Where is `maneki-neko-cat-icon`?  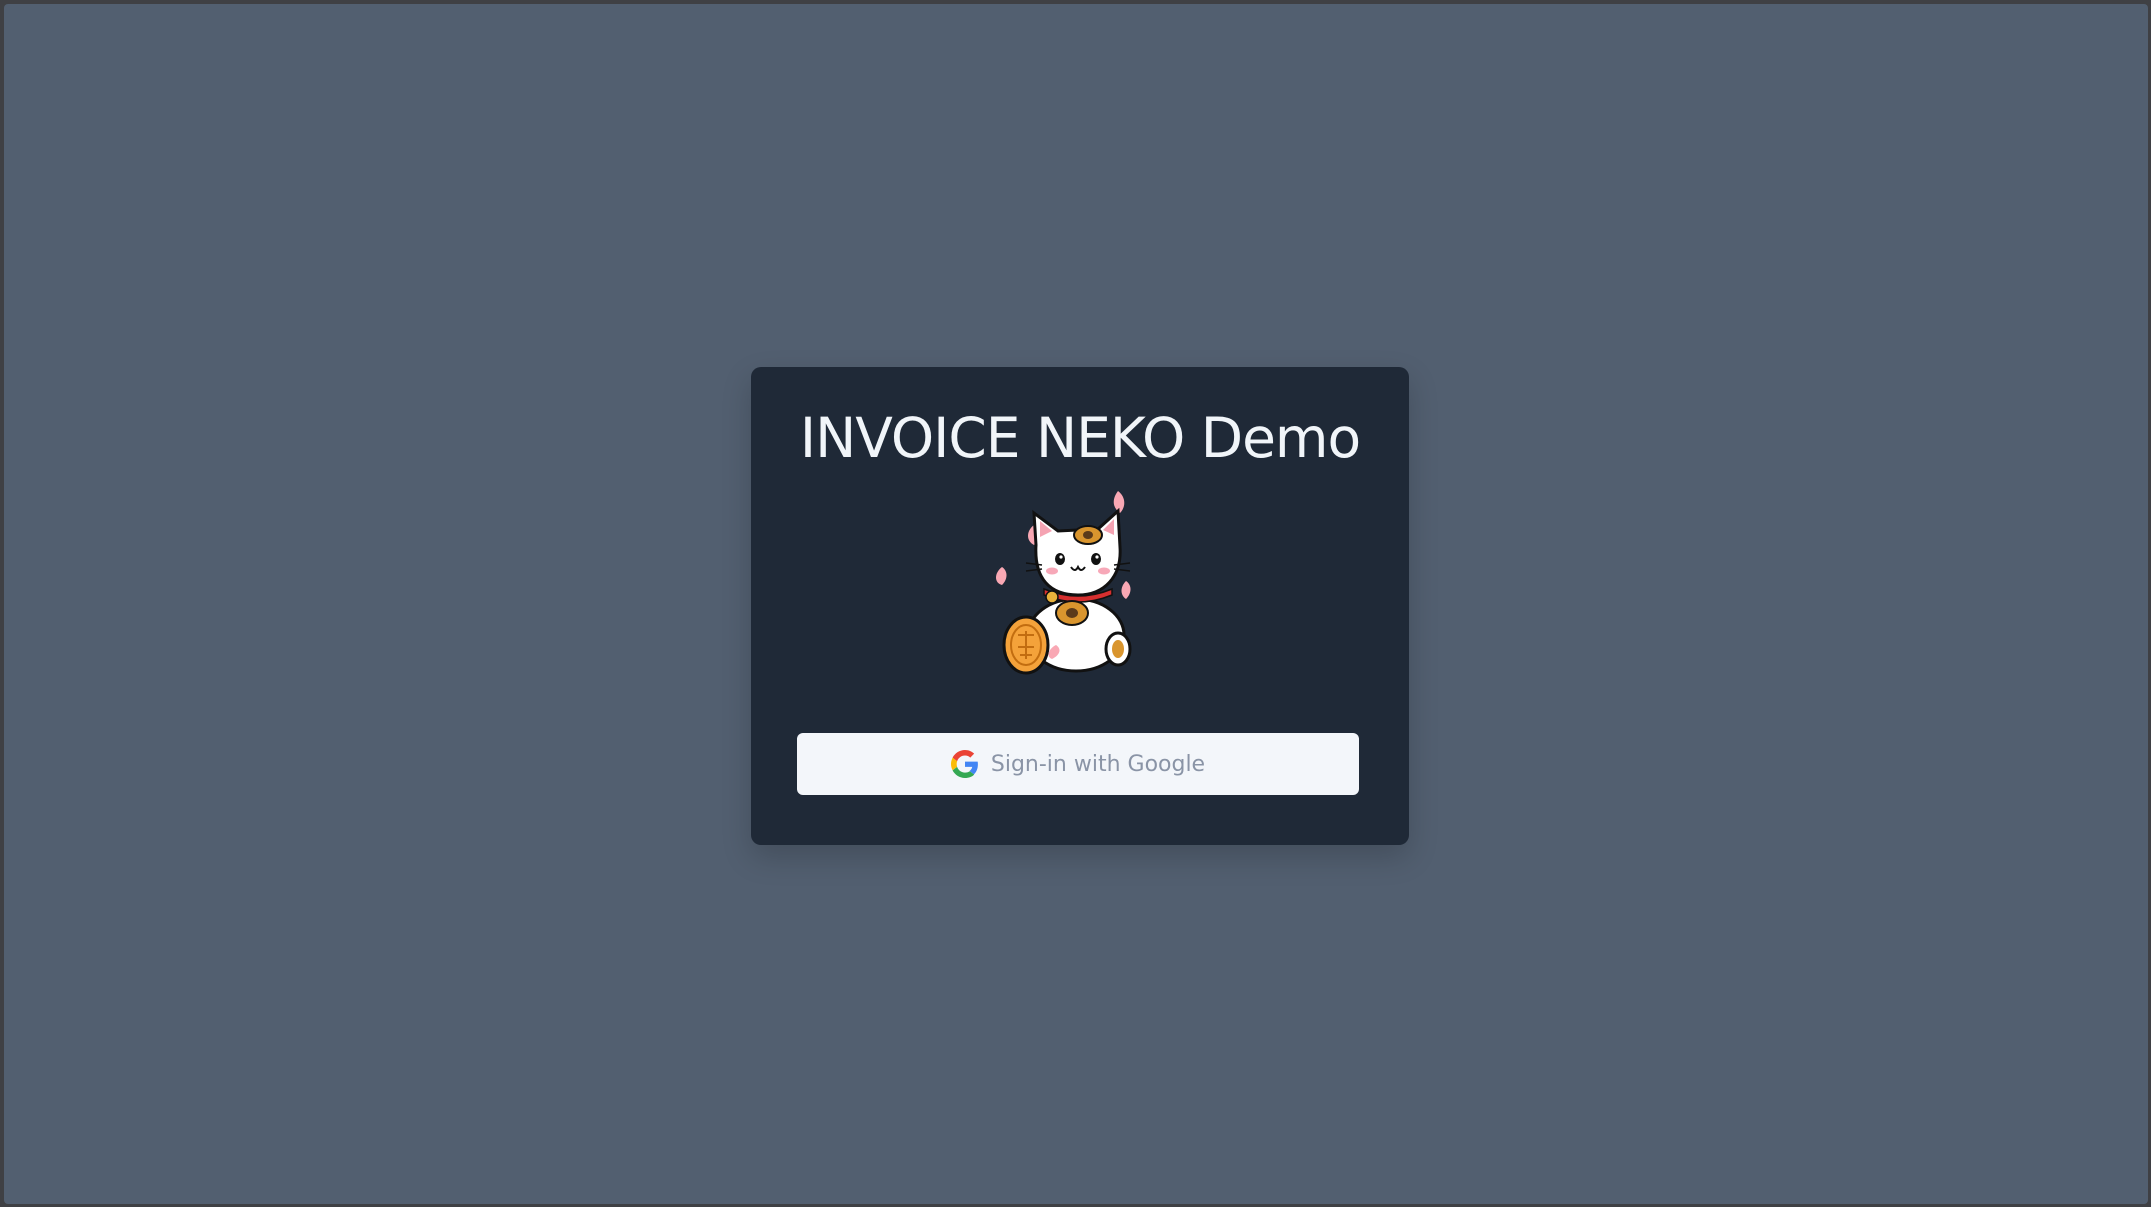 maneki-neko-cat-icon is located at coordinates (1064, 583).